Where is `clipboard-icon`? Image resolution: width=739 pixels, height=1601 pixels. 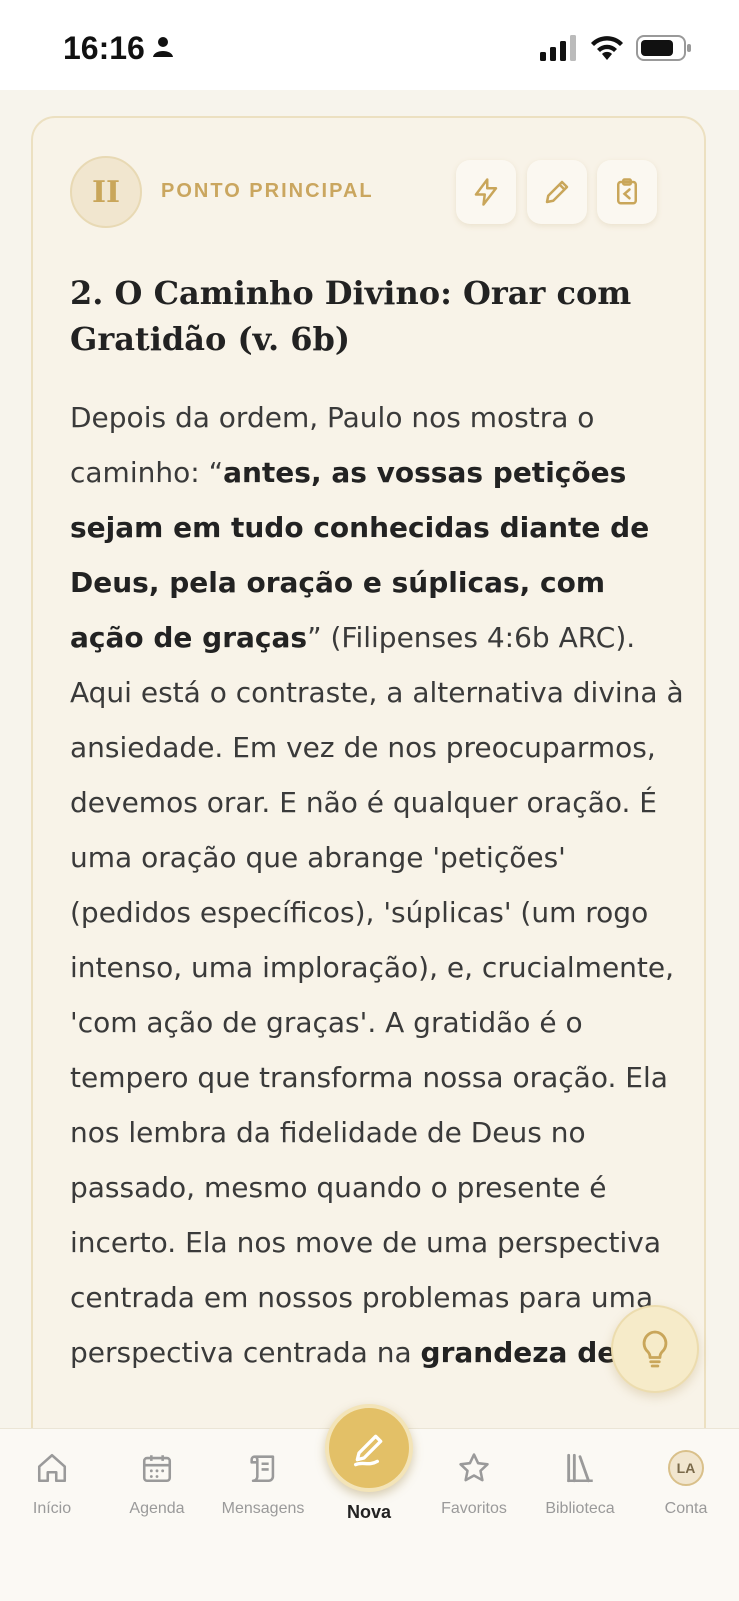 clipboard-icon is located at coordinates (627, 191).